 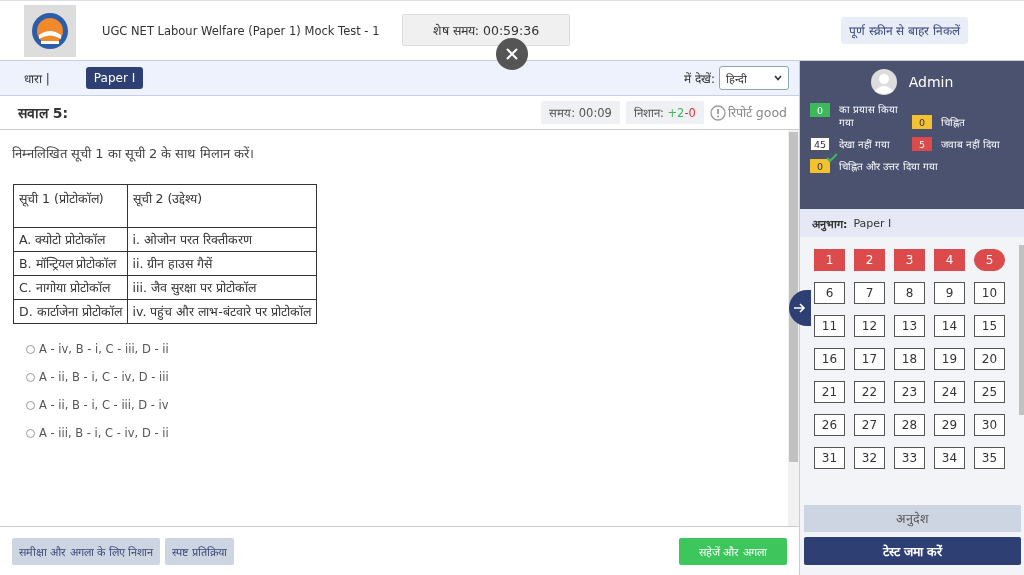 I want to click on caret-icon, so click(x=778, y=78).